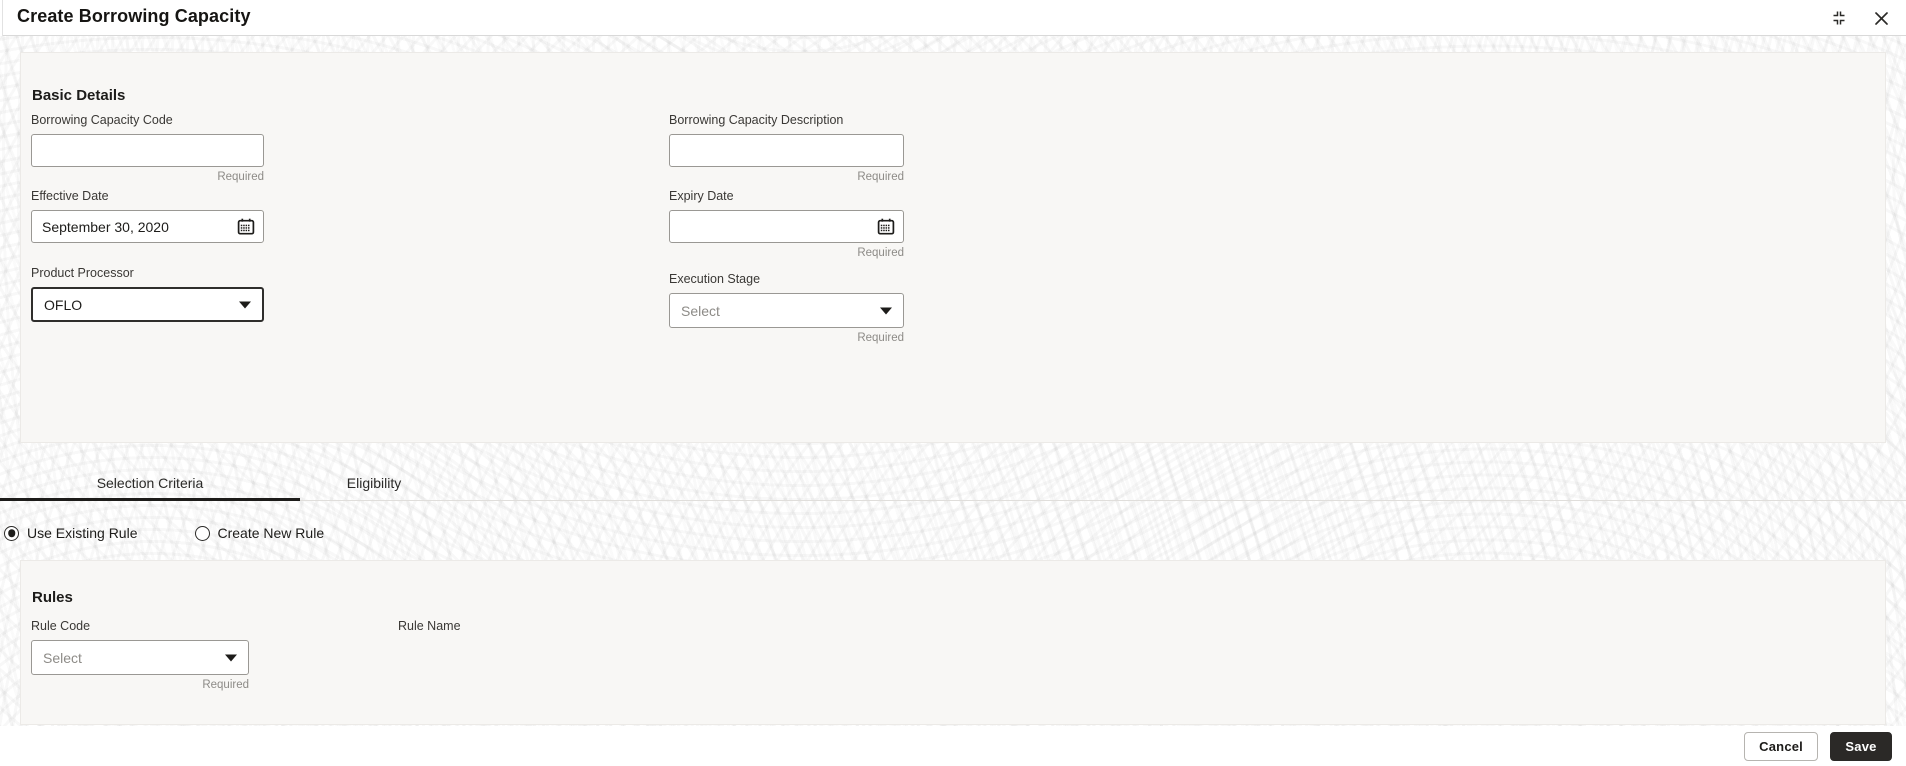 This screenshot has width=1906, height=766. What do you see at coordinates (880, 177) in the screenshot?
I see `borrowing-capacity-description-hint: Required` at bounding box center [880, 177].